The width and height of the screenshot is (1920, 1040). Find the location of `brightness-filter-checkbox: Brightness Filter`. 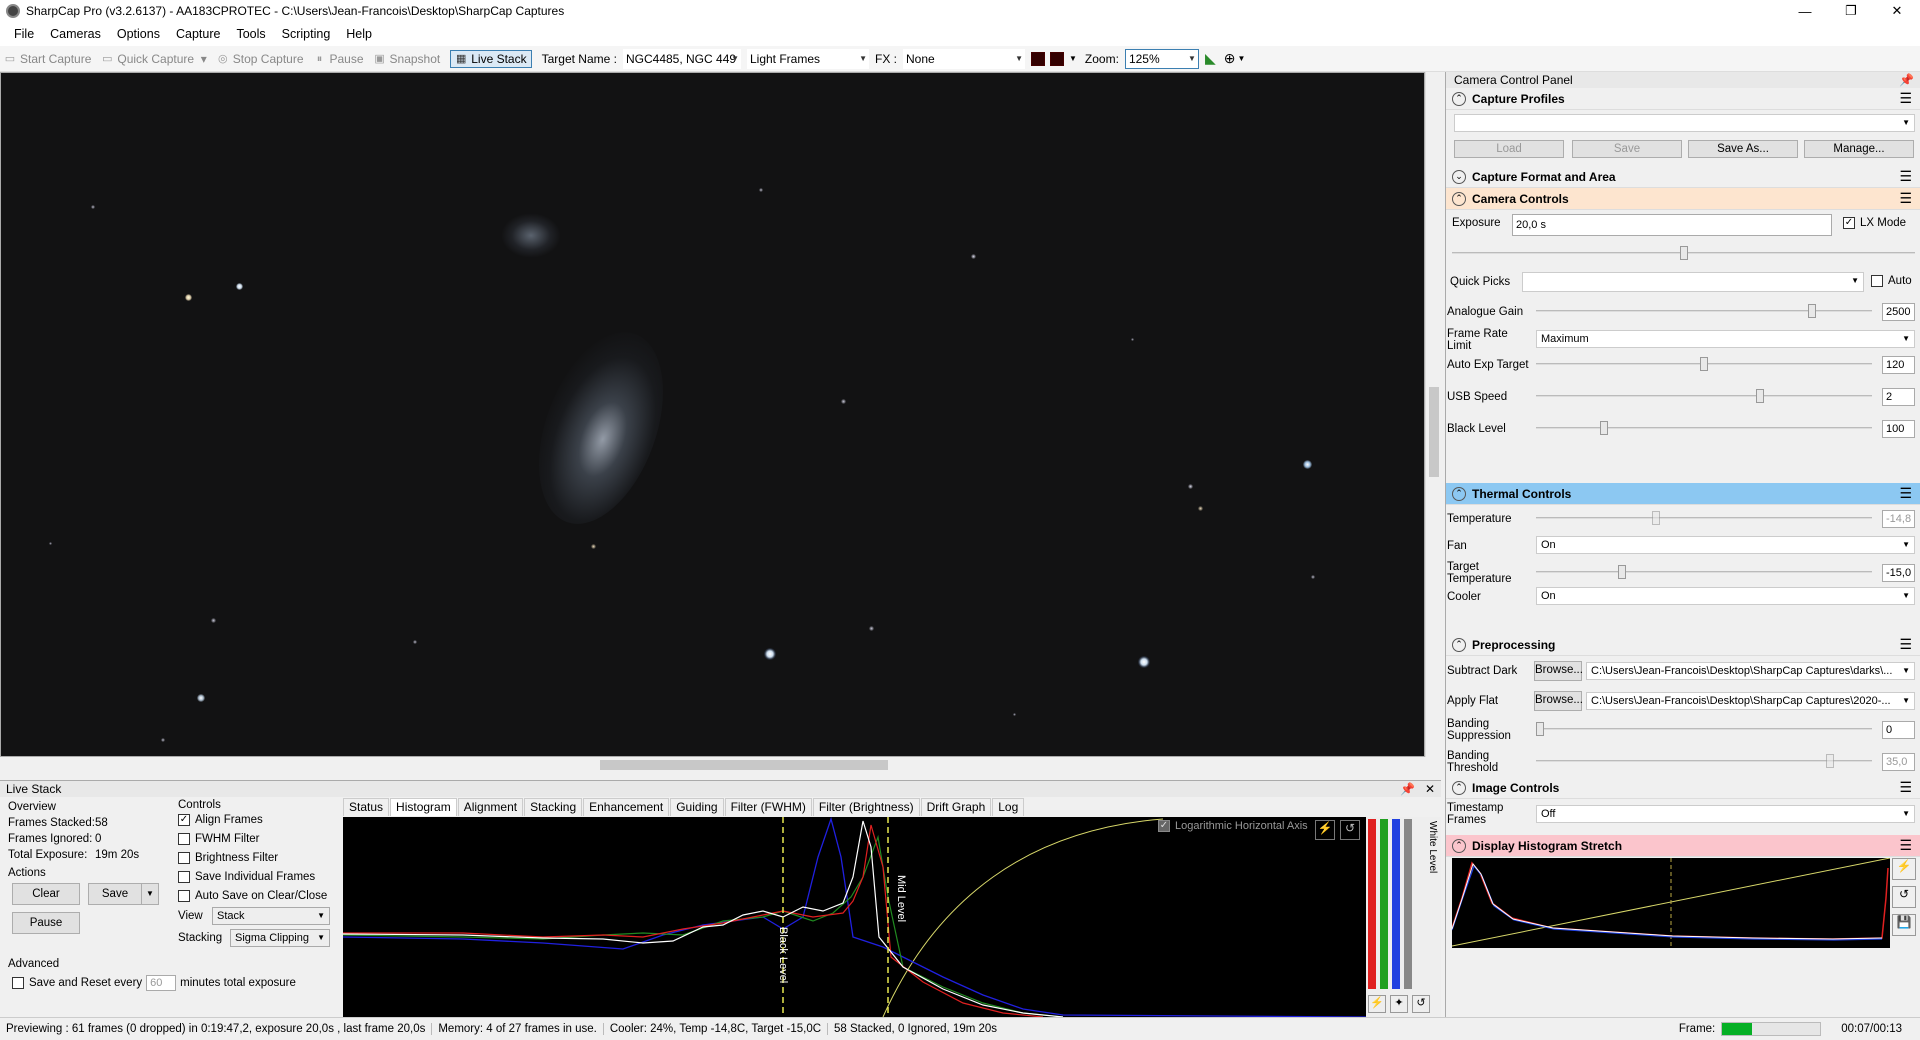

brightness-filter-checkbox: Brightness Filter is located at coordinates (252, 858).